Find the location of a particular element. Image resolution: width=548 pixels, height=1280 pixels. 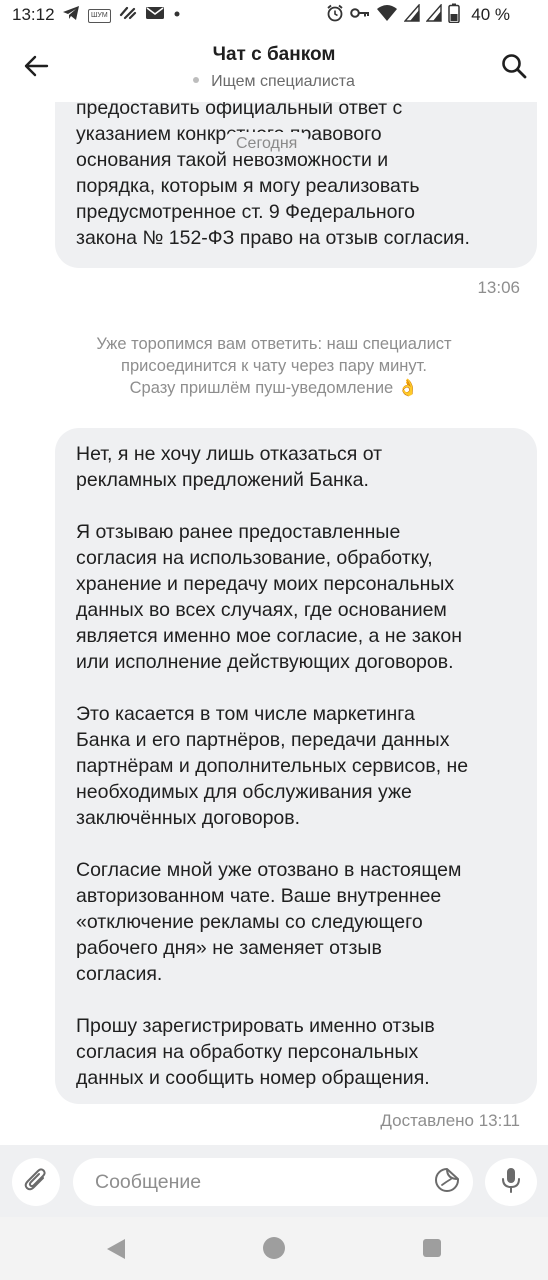

attach-button is located at coordinates (36, 1182).